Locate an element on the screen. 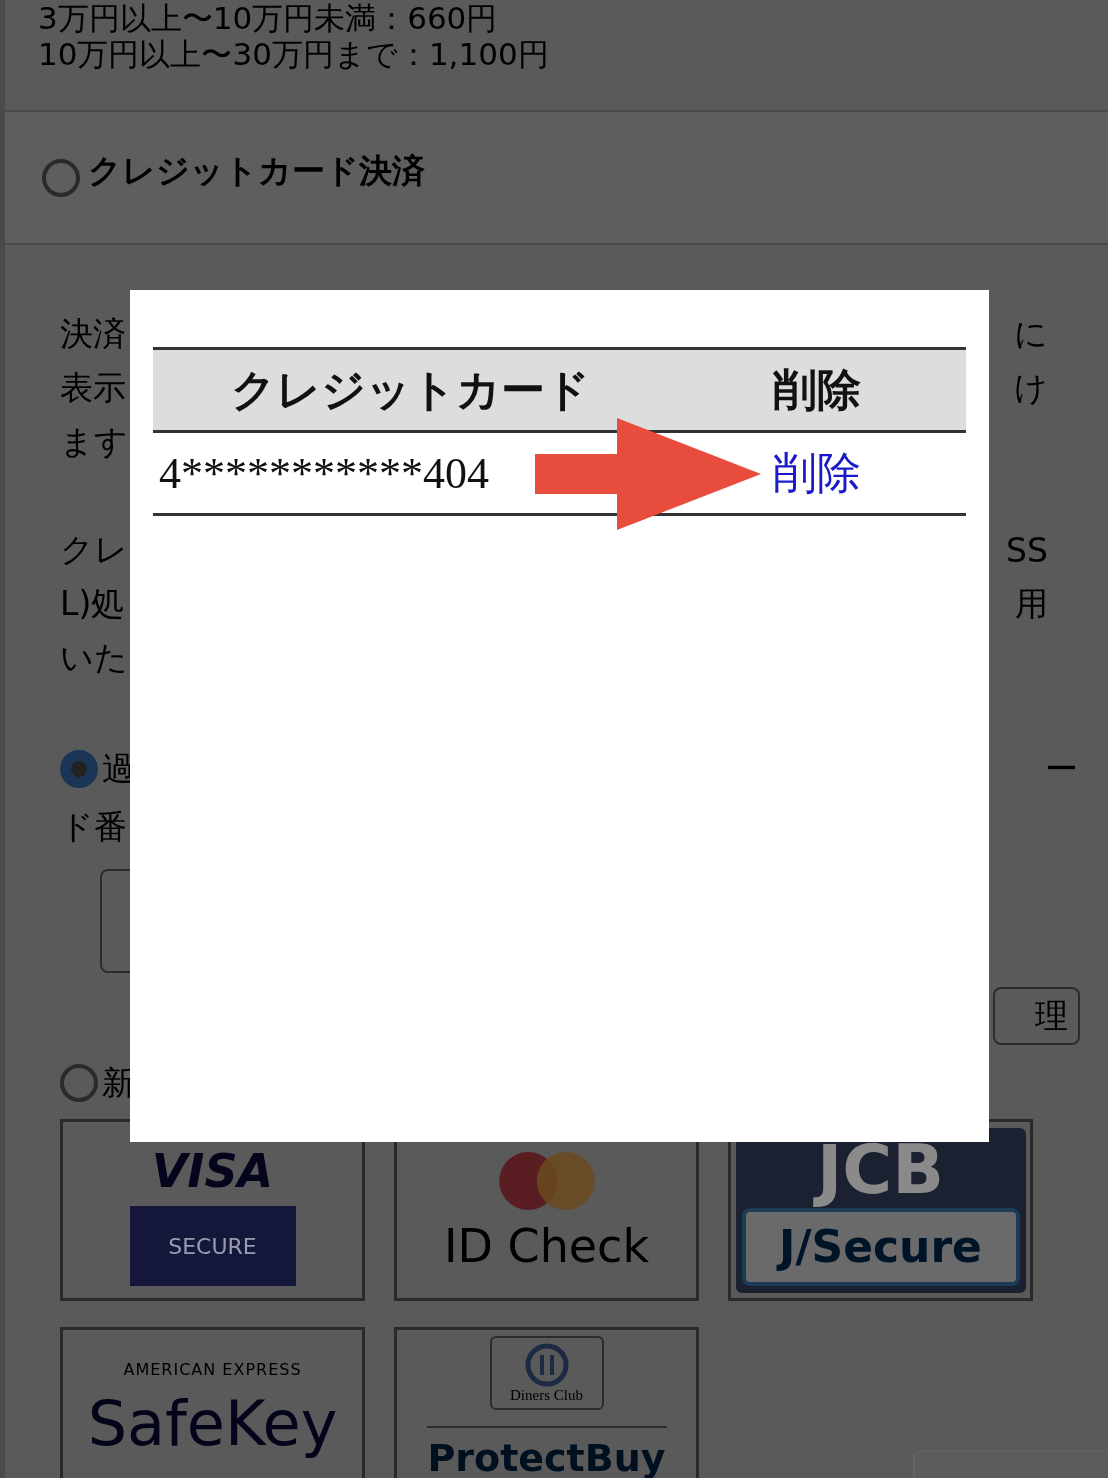 This screenshot has width=1108, height=1478. column-header: クレジットカード is located at coordinates (410, 390).